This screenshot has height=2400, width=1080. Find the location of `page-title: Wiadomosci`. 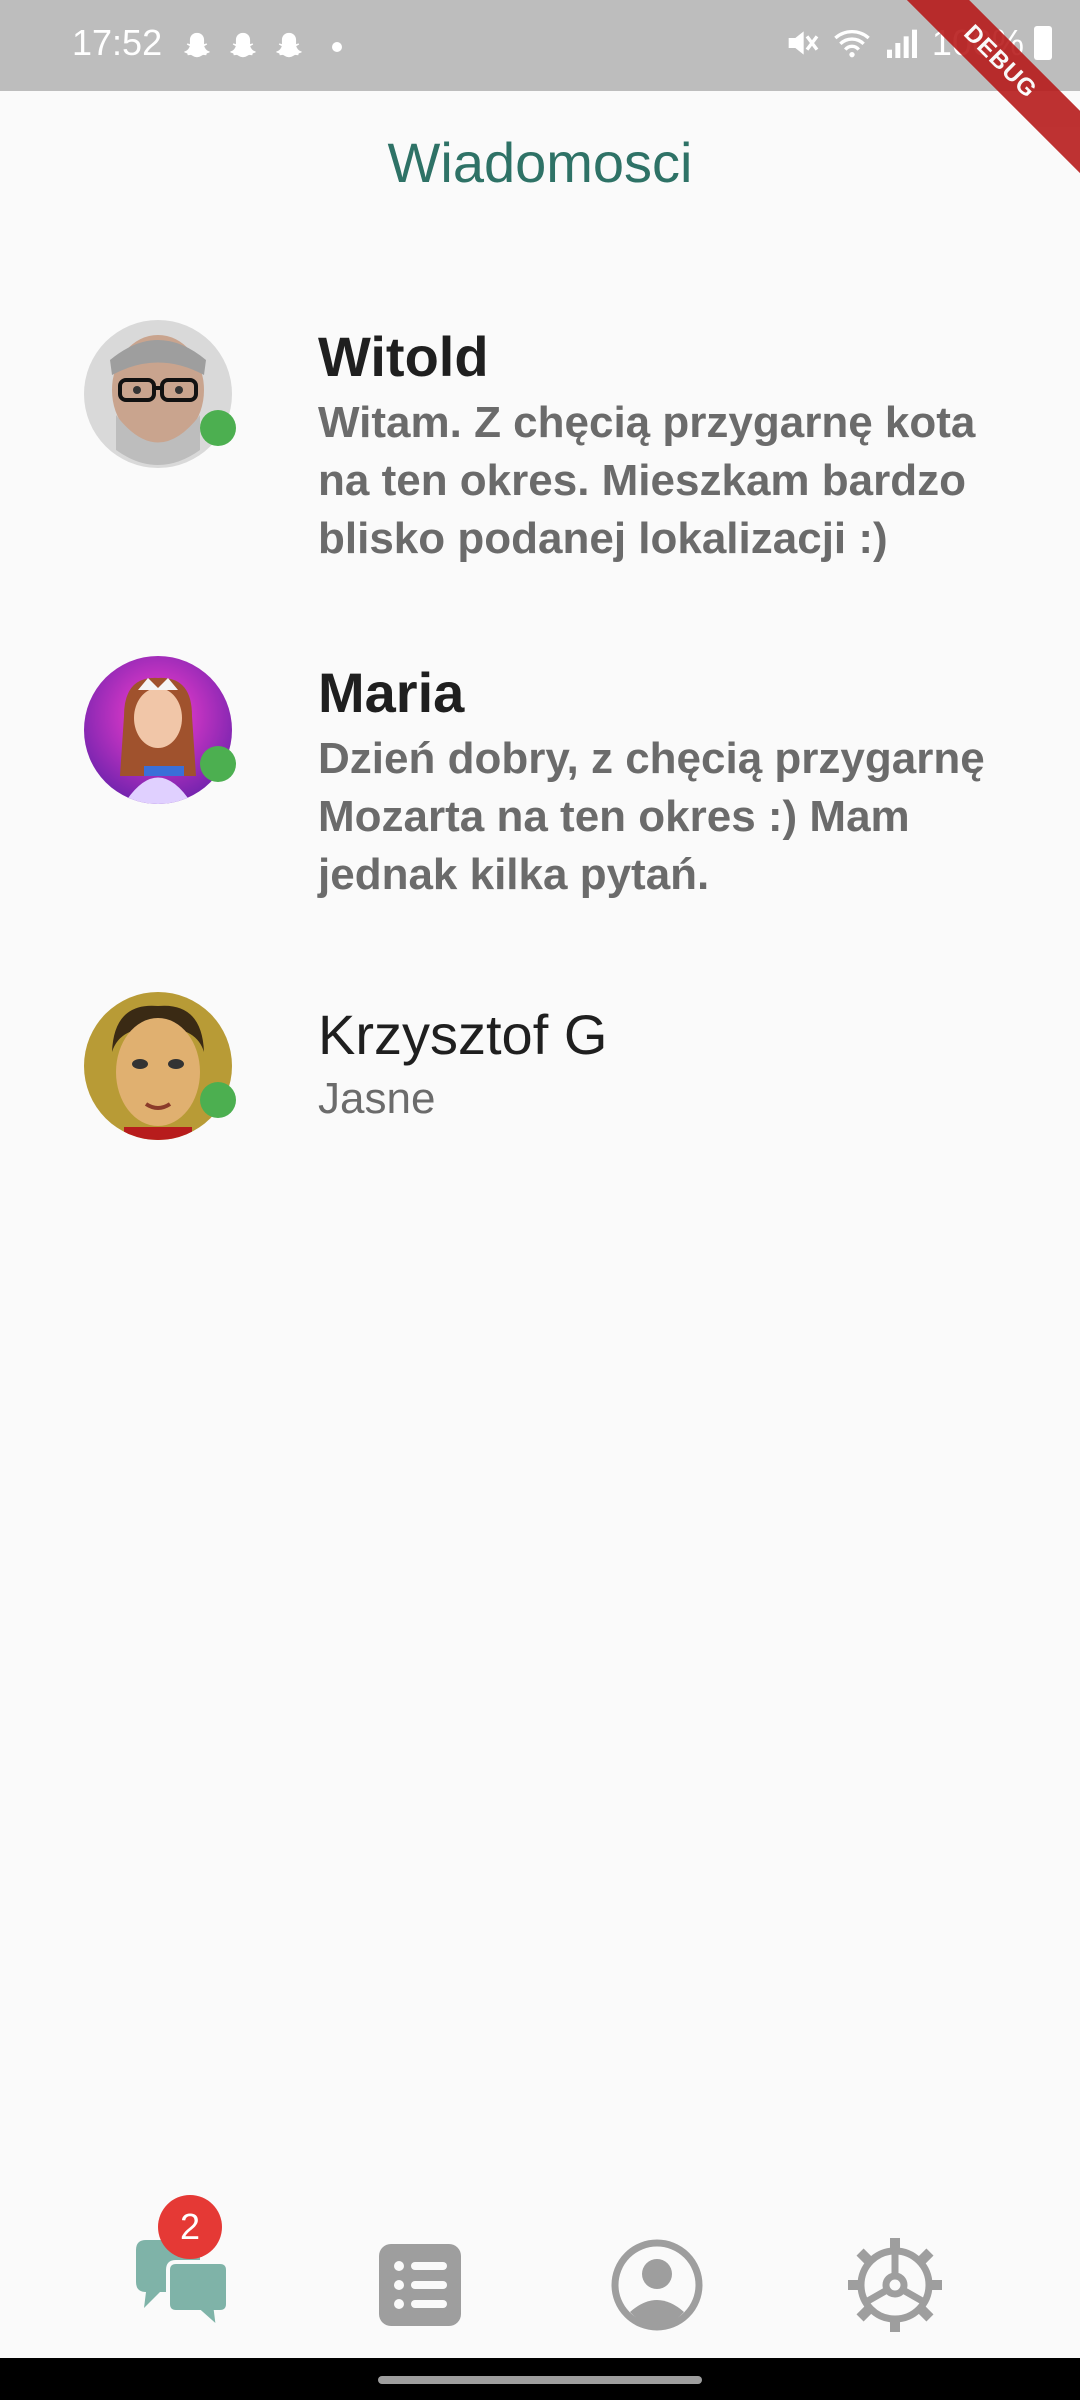

page-title: Wiadomosci is located at coordinates (540, 162).